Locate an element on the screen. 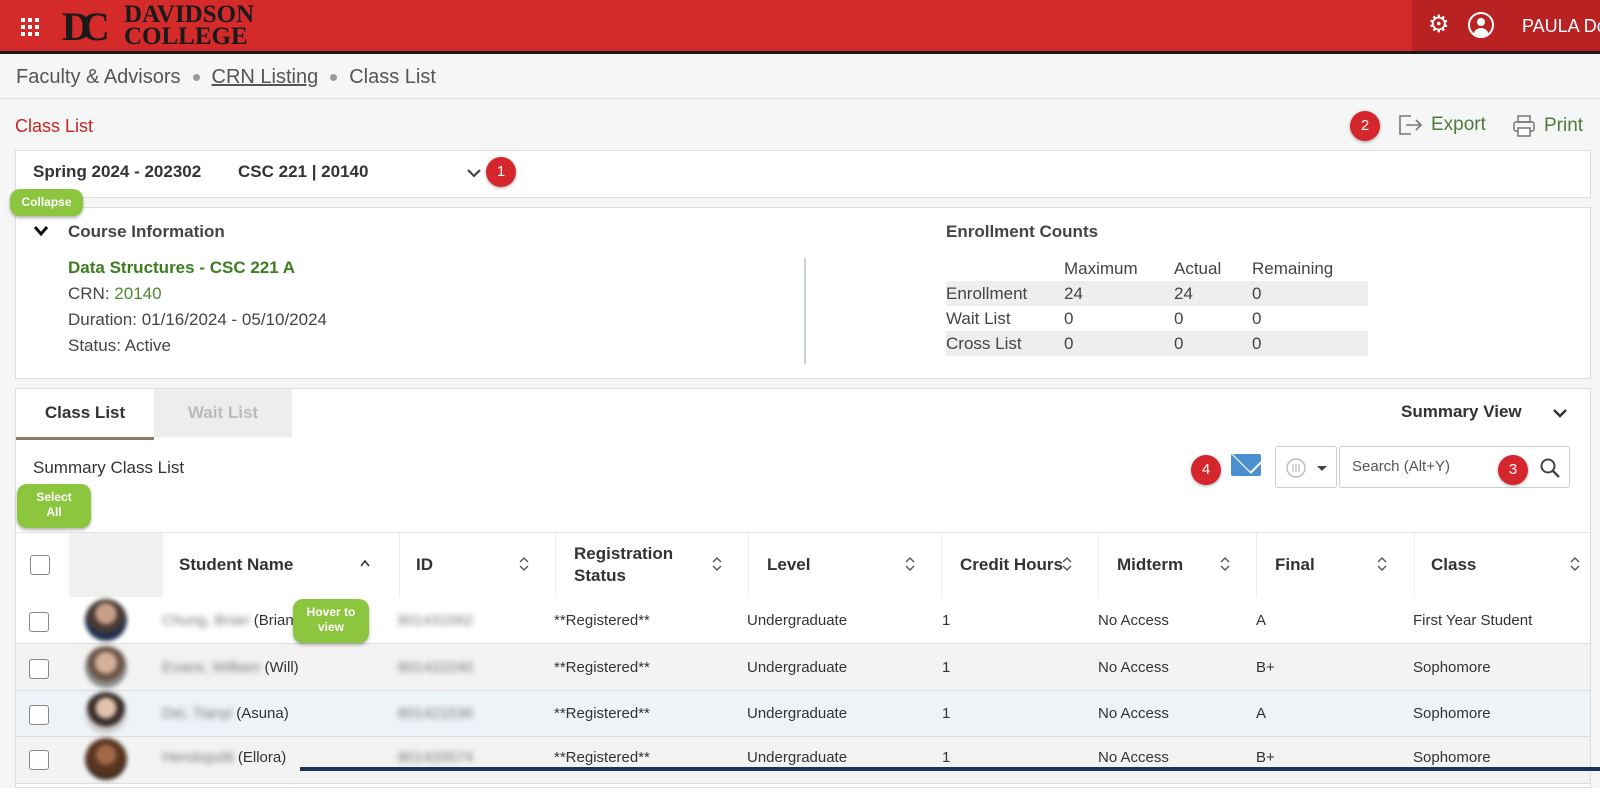 The width and height of the screenshot is (1600, 788). callout-text: All is located at coordinates (54, 512).